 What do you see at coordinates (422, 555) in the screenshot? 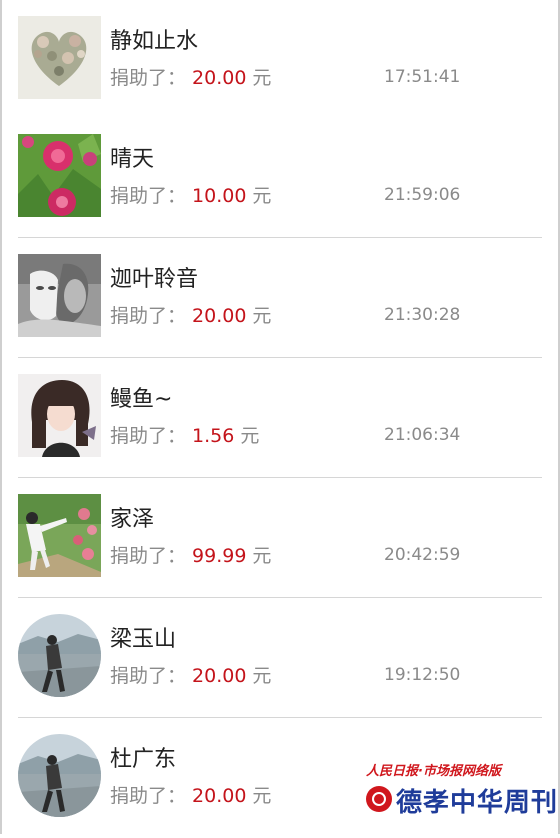
I see `donation-time: 20:42:59` at bounding box center [422, 555].